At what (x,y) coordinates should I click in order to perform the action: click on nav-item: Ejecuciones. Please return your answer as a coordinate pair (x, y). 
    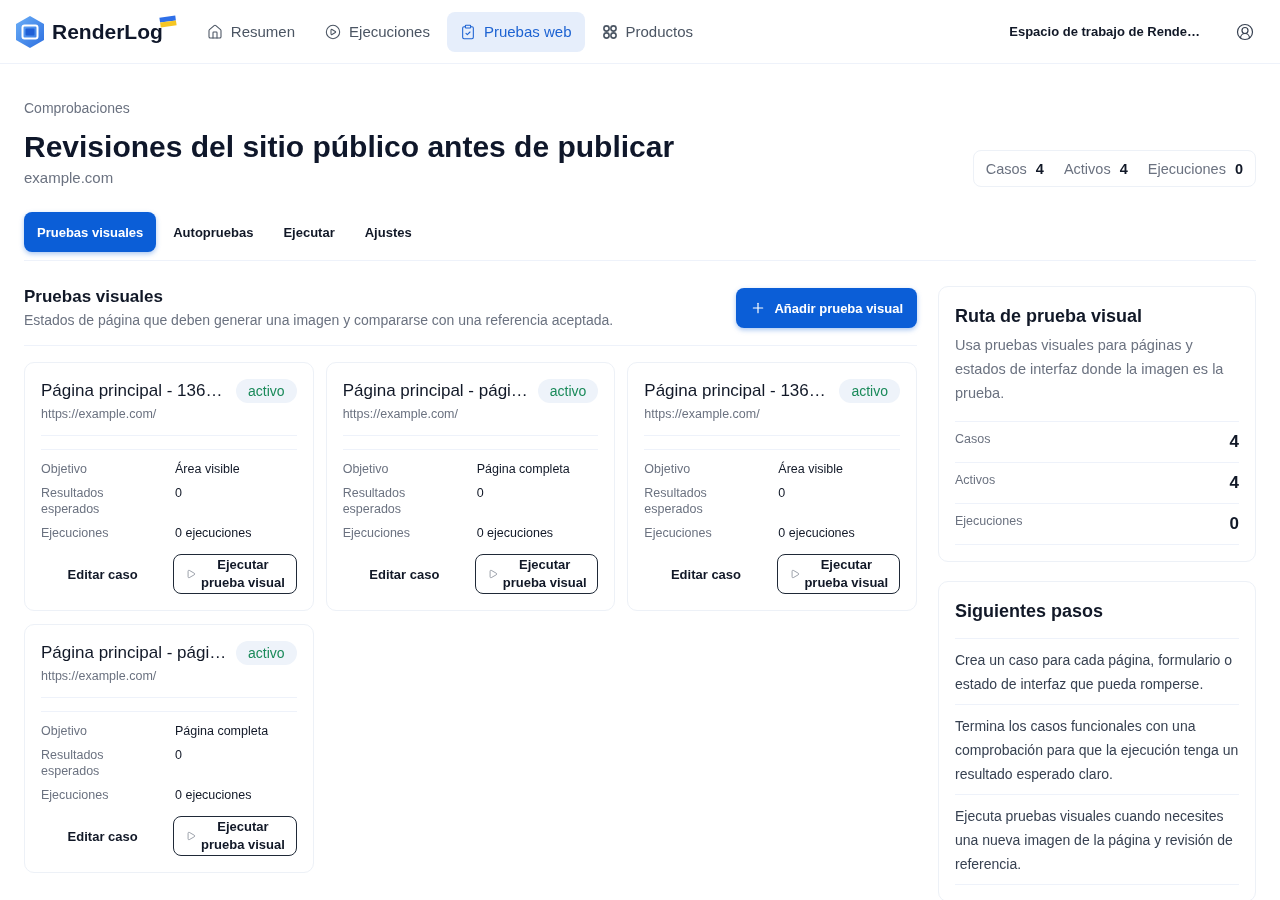
    Looking at the image, I should click on (377, 31).